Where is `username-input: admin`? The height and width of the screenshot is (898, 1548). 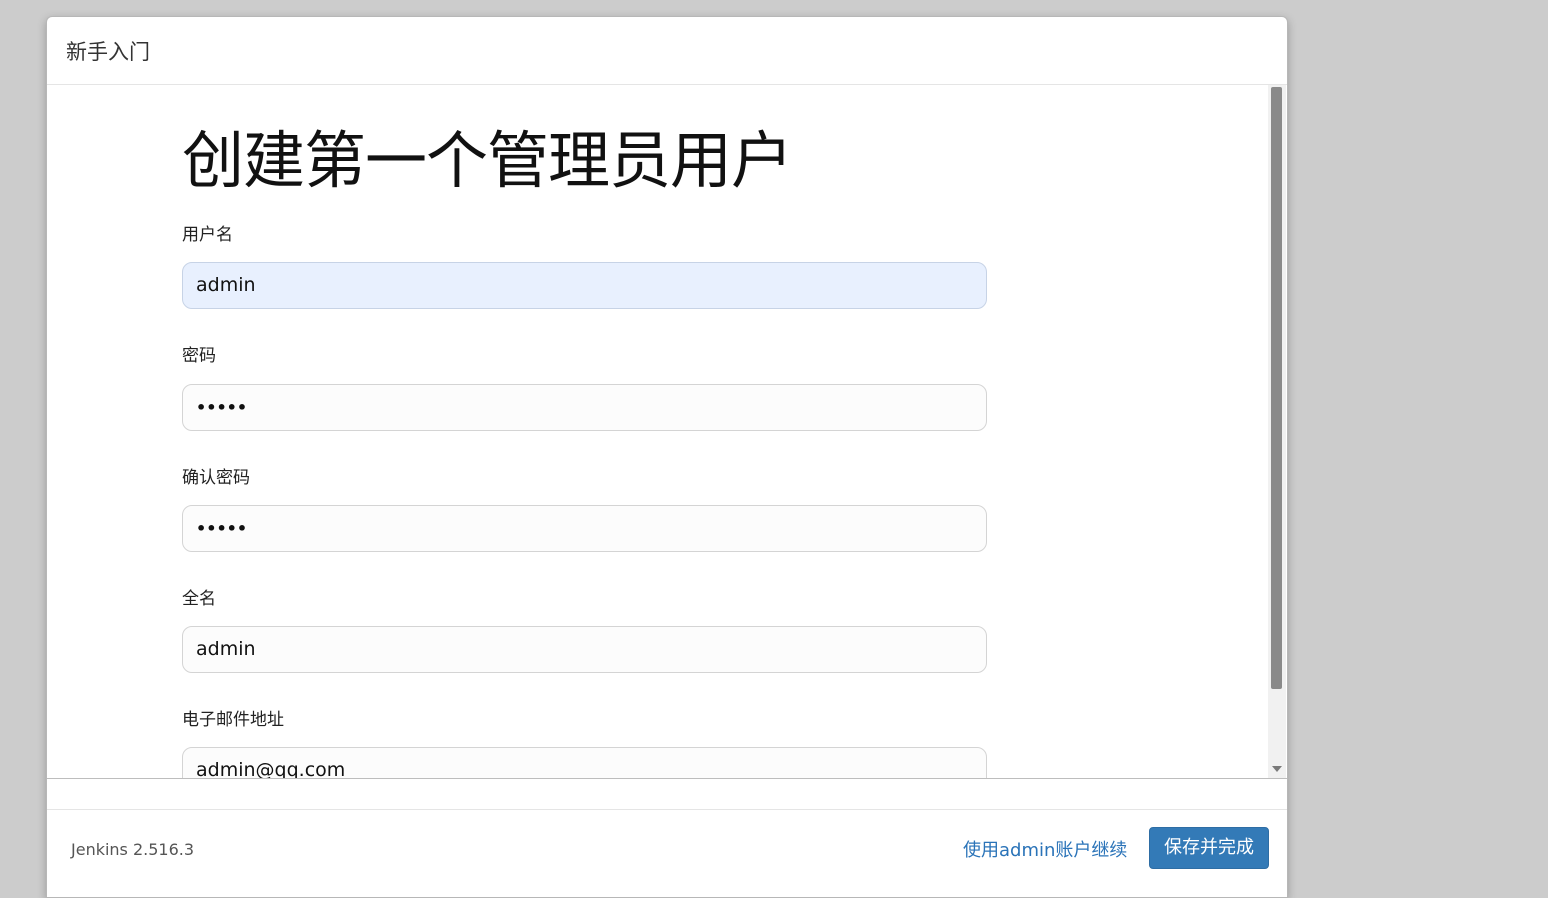 username-input: admin is located at coordinates (584, 285).